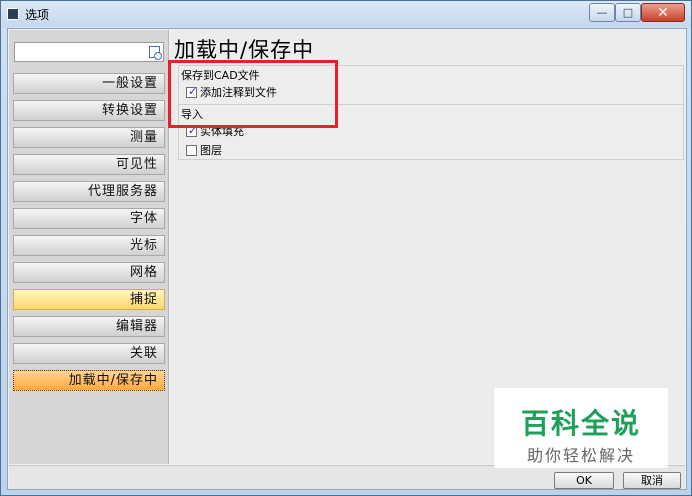  Describe the element at coordinates (347, 477) in the screenshot. I see `dialog-button-bar: OK 取消` at that location.